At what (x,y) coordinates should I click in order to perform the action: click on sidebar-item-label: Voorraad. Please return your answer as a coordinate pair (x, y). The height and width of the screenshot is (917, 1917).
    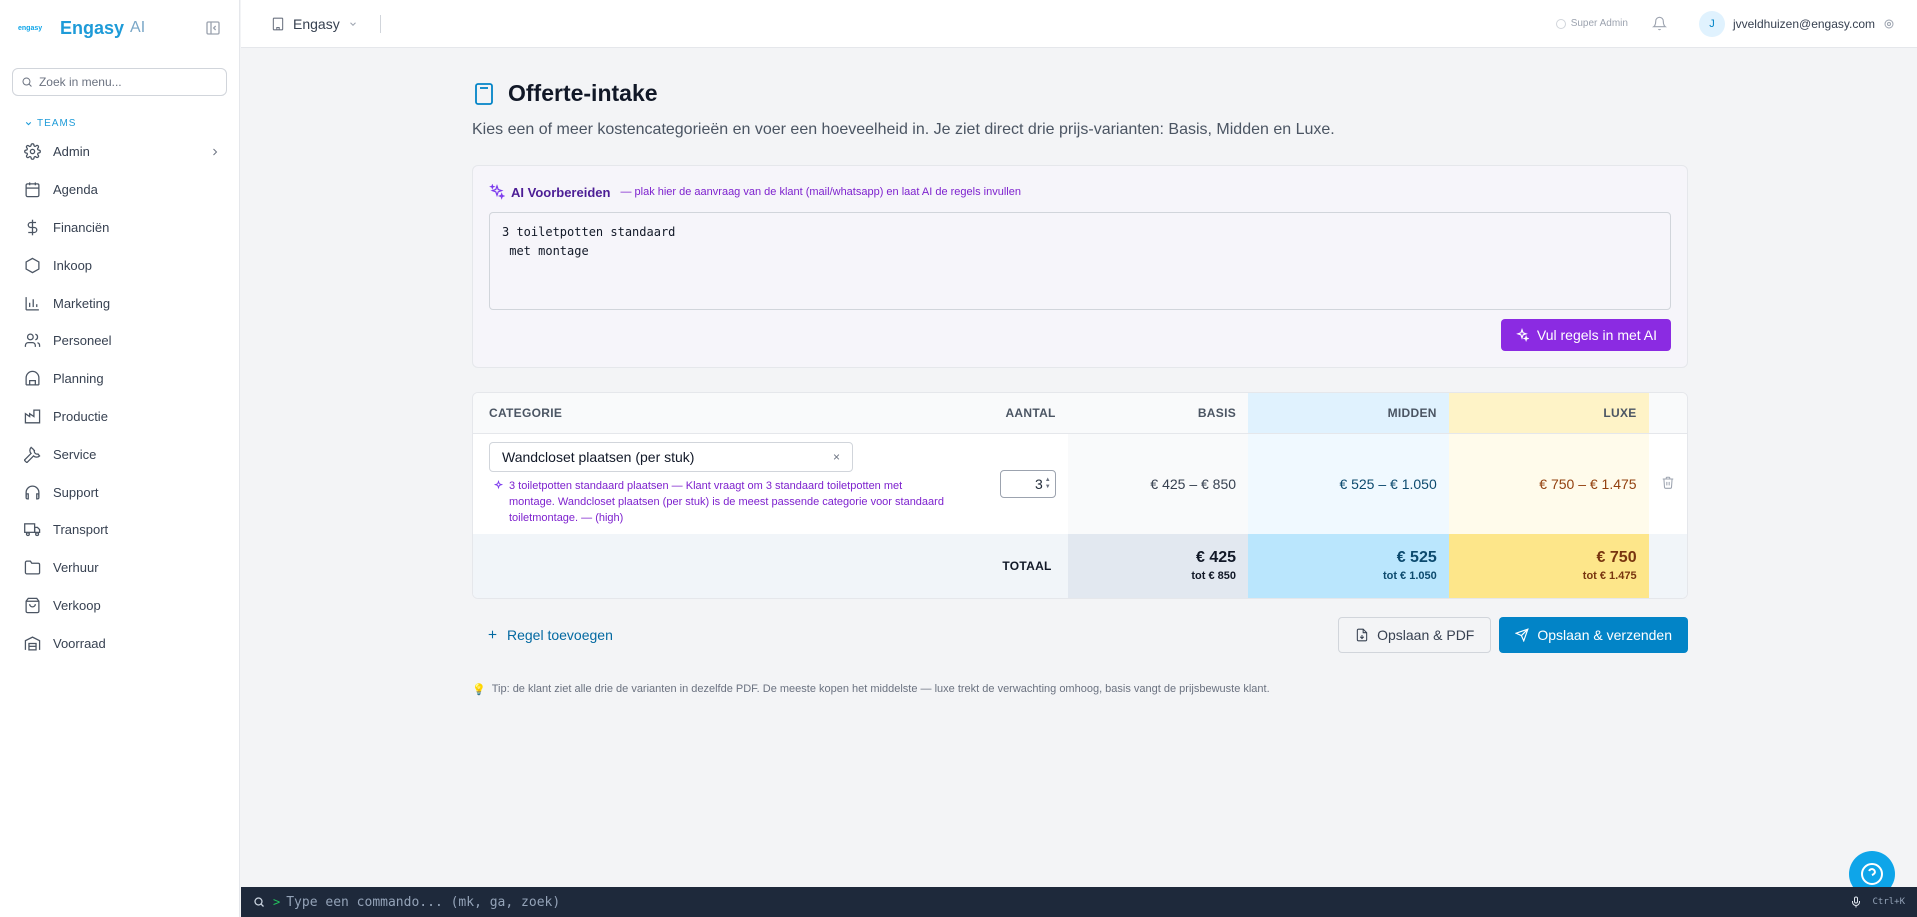
    Looking at the image, I should click on (79, 643).